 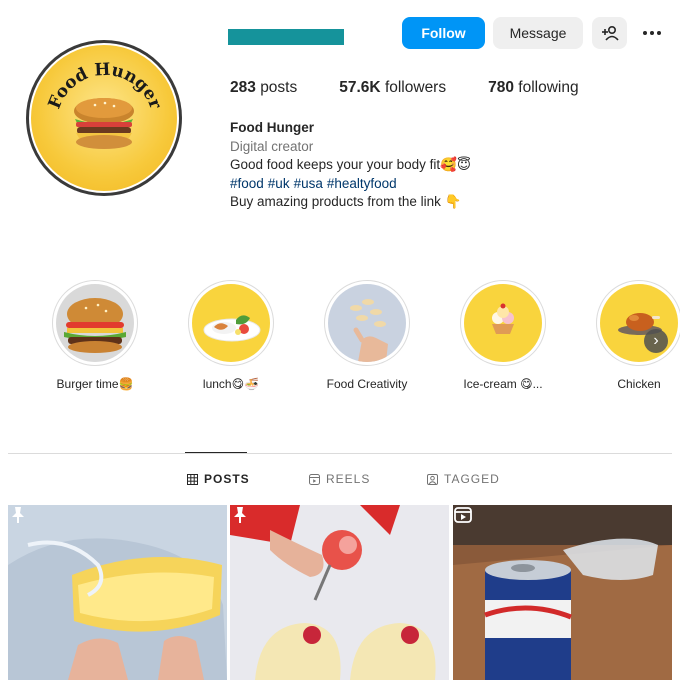 What do you see at coordinates (272, 127) in the screenshot?
I see `profile-name: Food Hunger` at bounding box center [272, 127].